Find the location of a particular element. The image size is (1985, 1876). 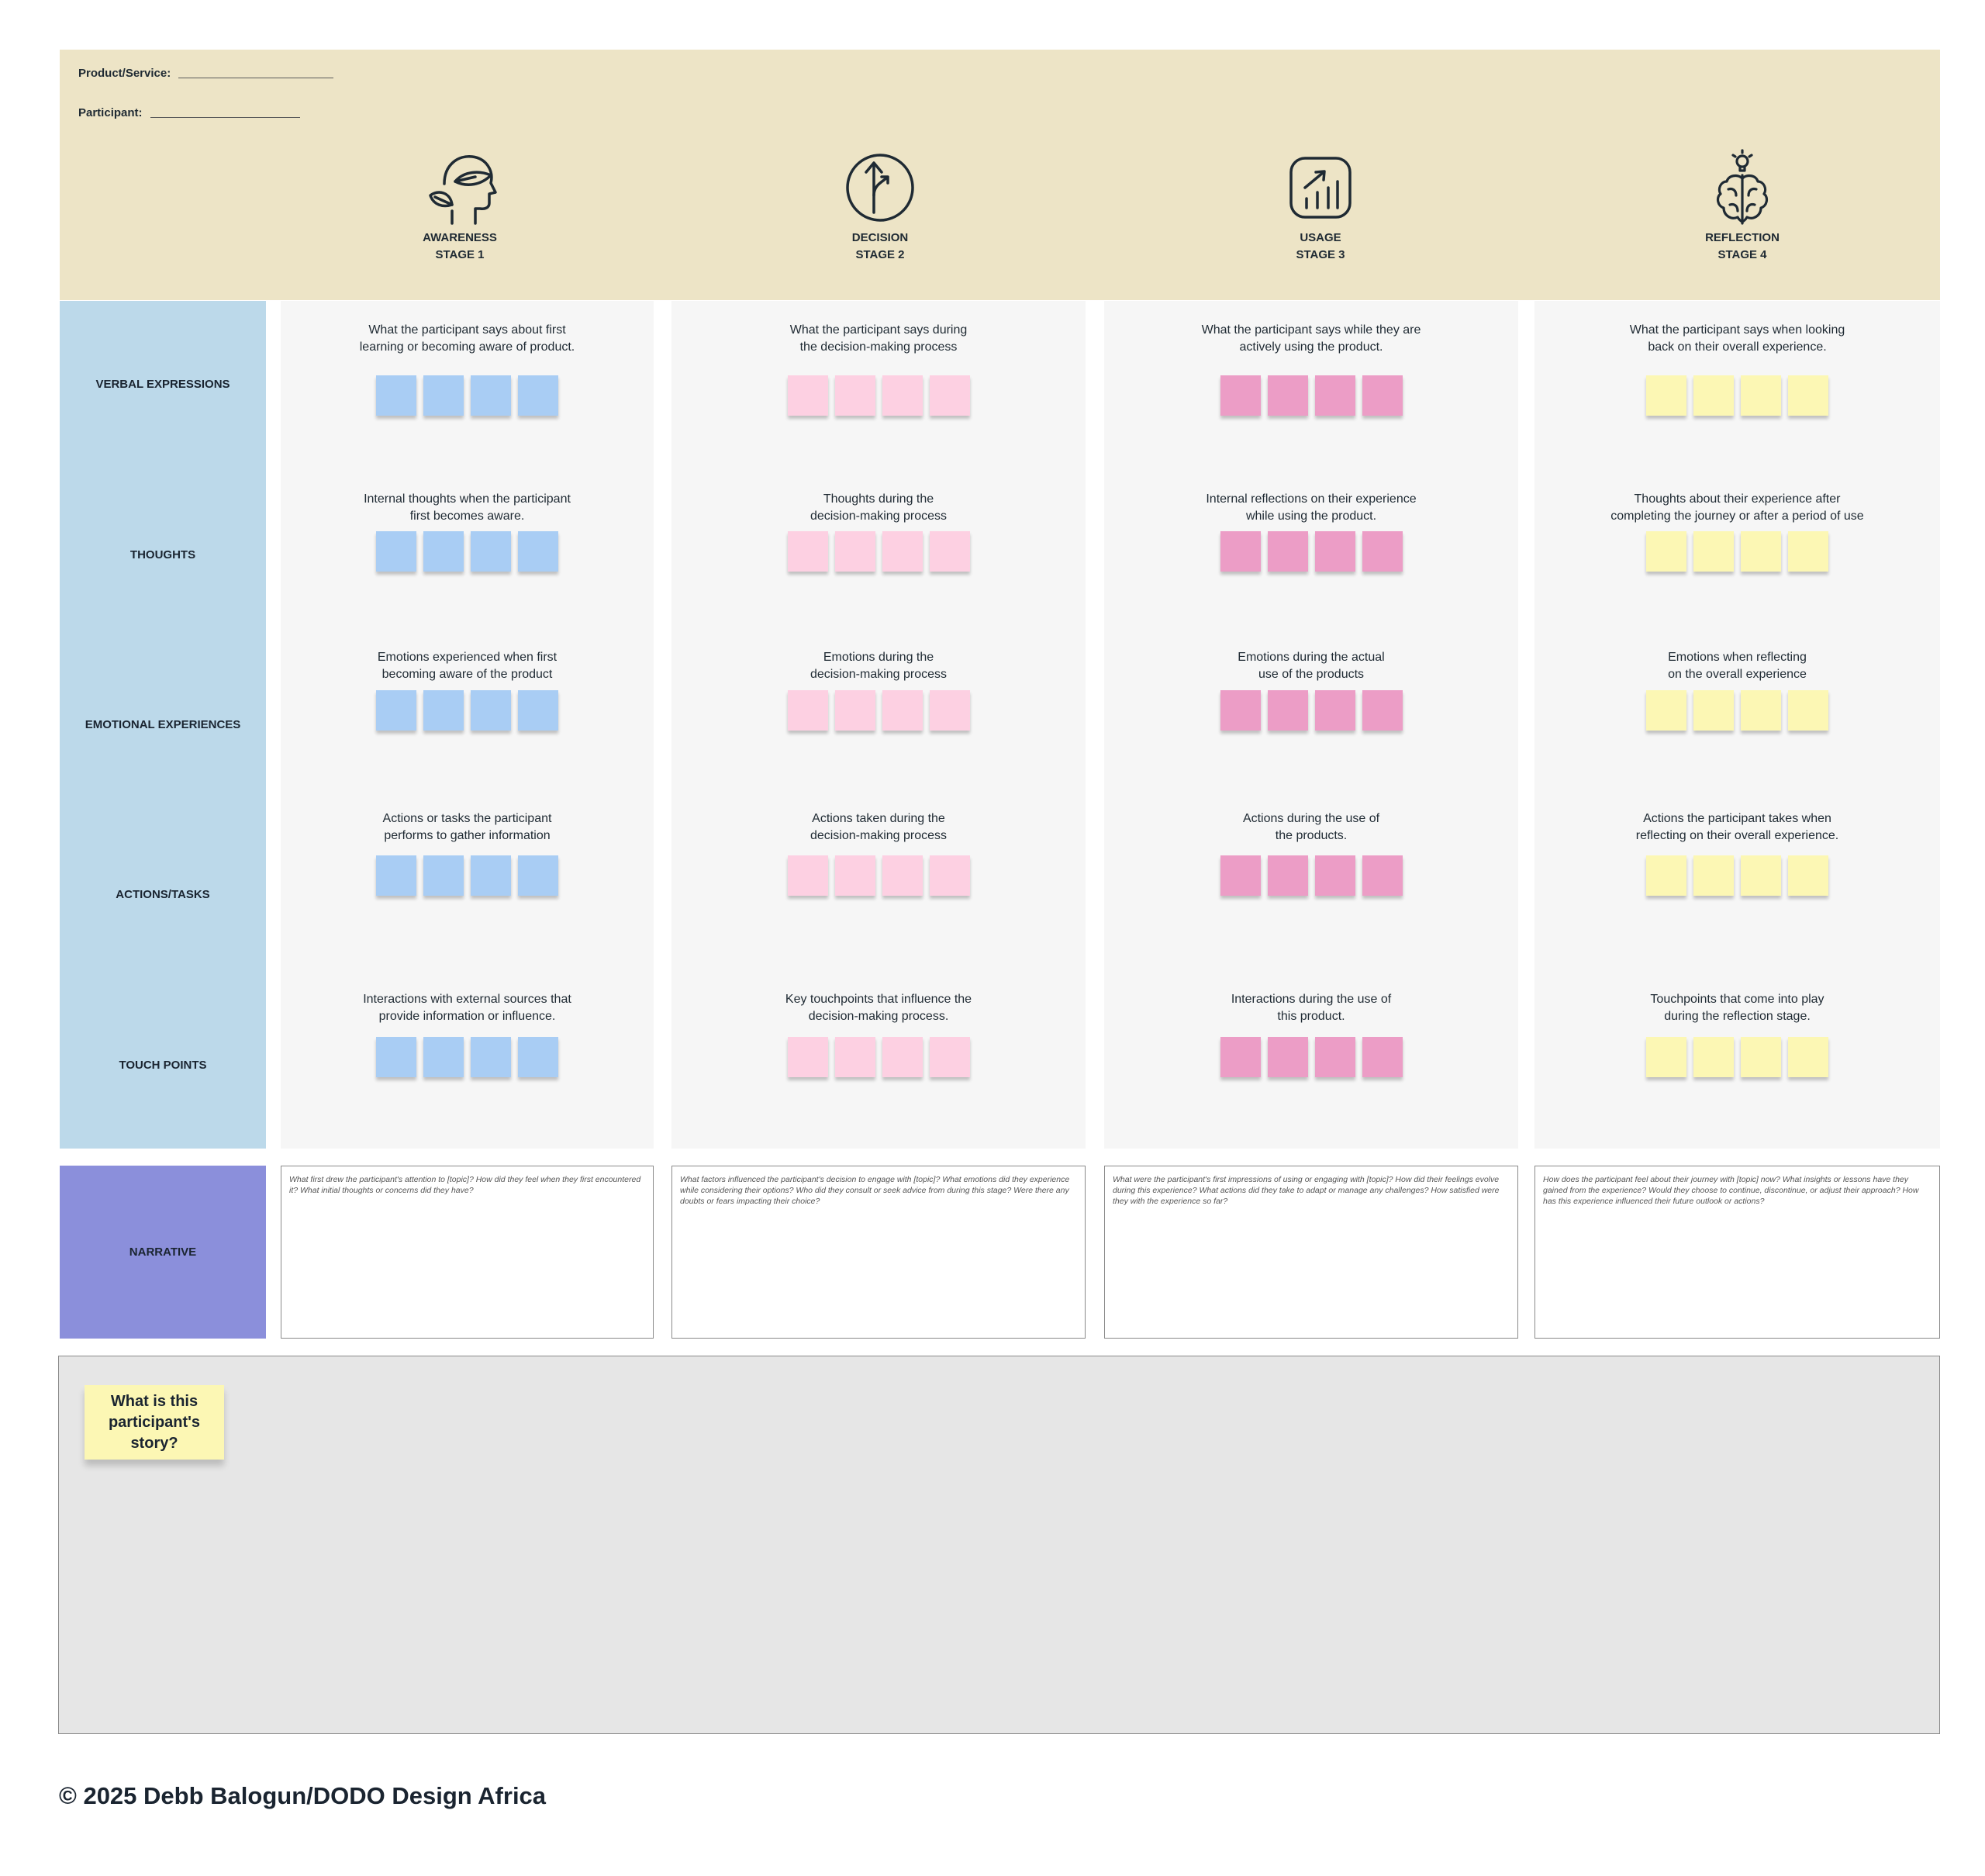

sticky-note-group-emotional-experiences is located at coordinates (1311, 710).